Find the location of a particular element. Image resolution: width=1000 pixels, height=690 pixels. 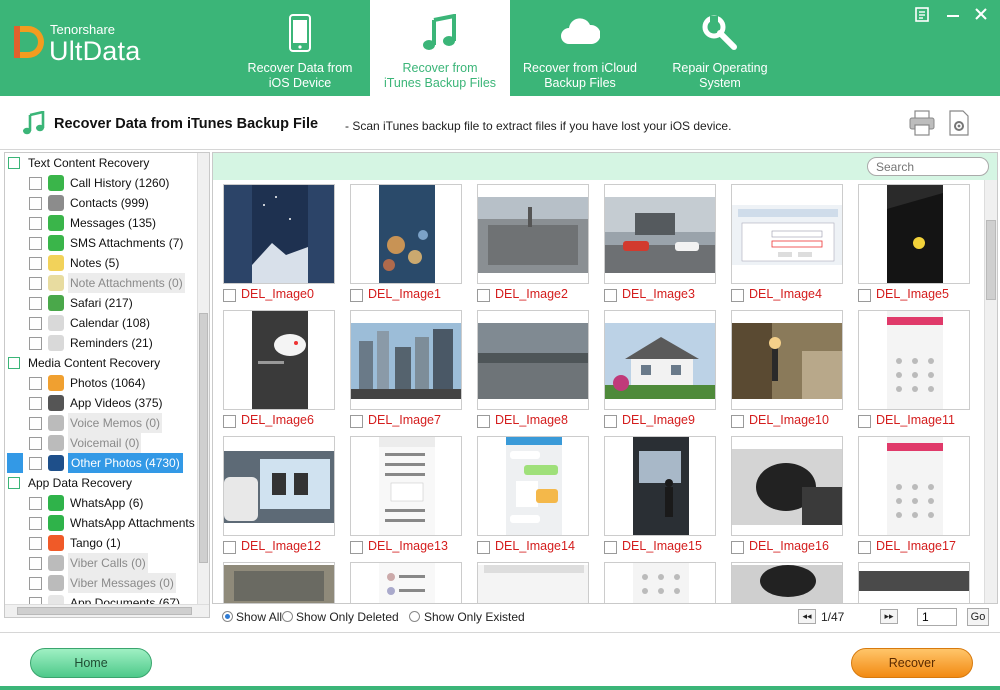

tab-repair-system: Repair Operating System is located at coordinates (720, 48).